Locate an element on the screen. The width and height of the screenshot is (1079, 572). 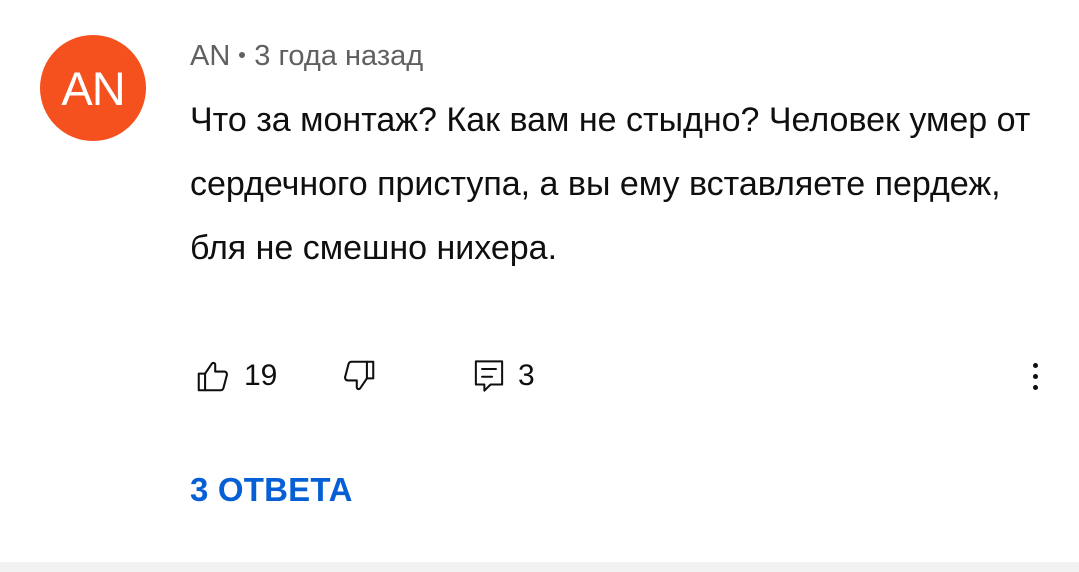
separator-dot is located at coordinates (242, 55).